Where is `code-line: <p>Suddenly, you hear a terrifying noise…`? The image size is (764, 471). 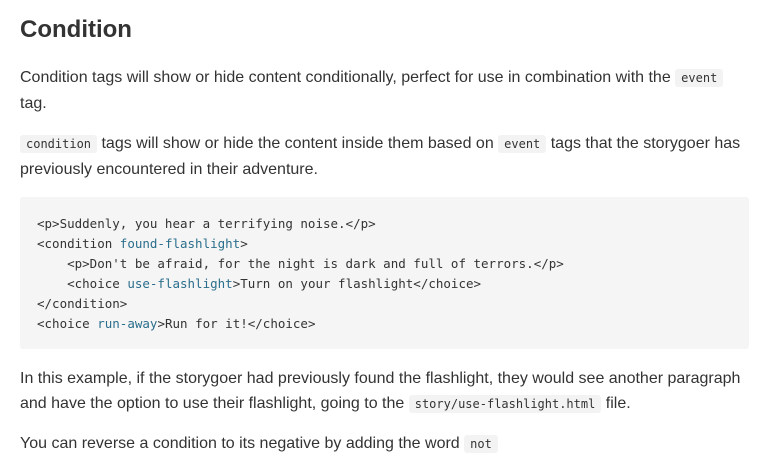
code-line: <p>Suddenly, you hear a terrifying noise… is located at coordinates (206, 223).